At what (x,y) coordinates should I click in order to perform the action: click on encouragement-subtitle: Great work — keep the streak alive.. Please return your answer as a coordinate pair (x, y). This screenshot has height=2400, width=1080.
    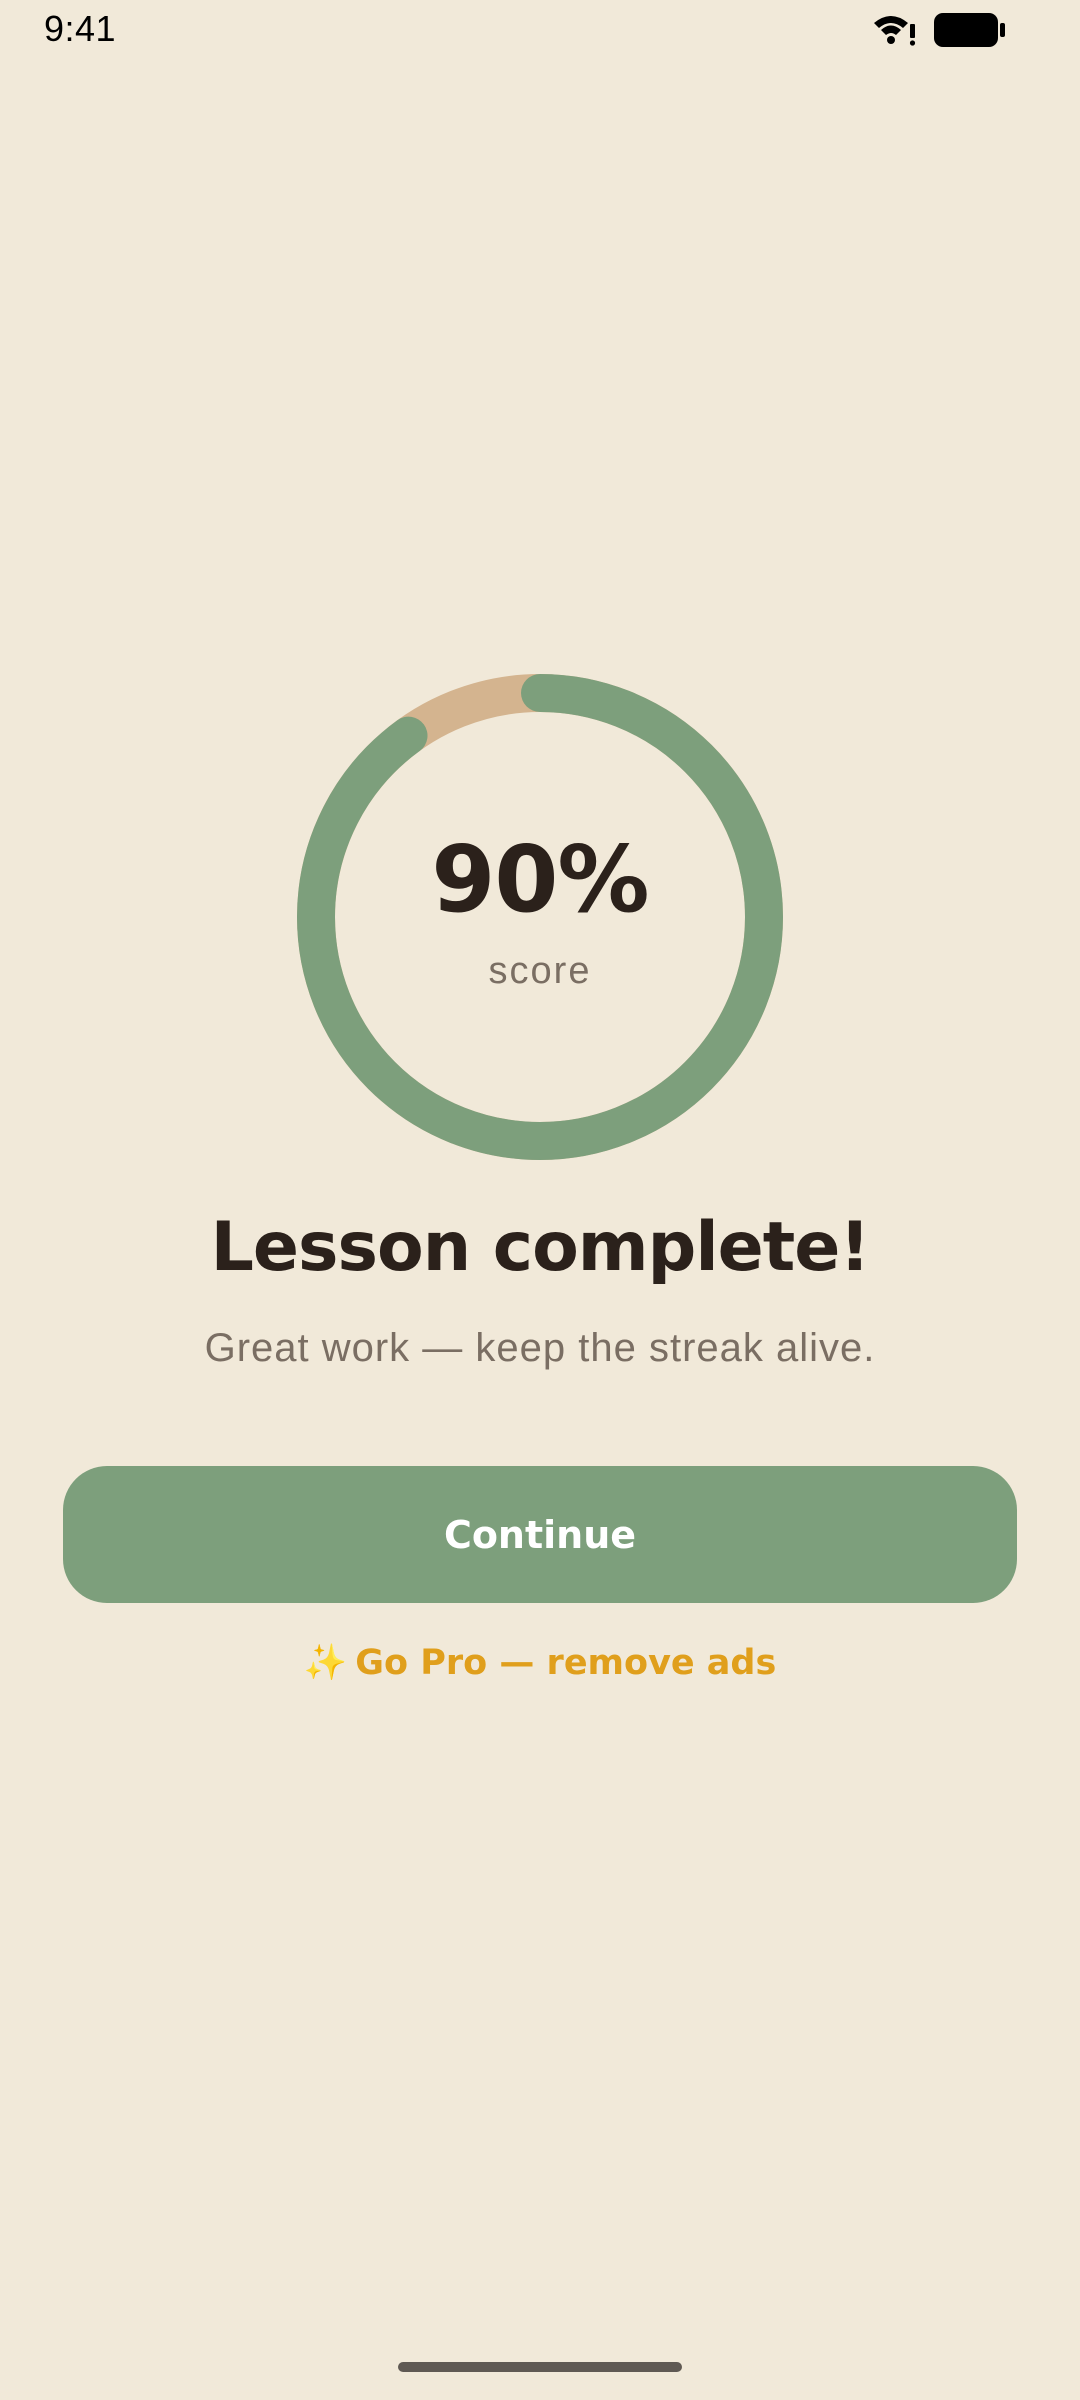
    Looking at the image, I should click on (540, 1348).